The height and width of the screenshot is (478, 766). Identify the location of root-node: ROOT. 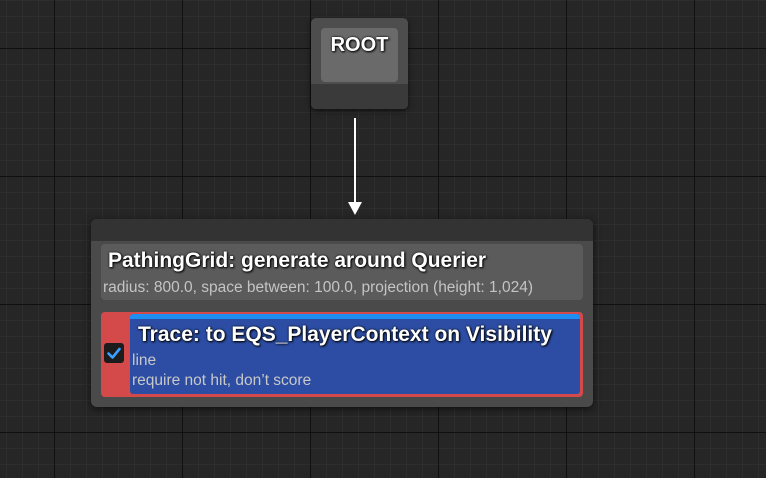
(359, 63).